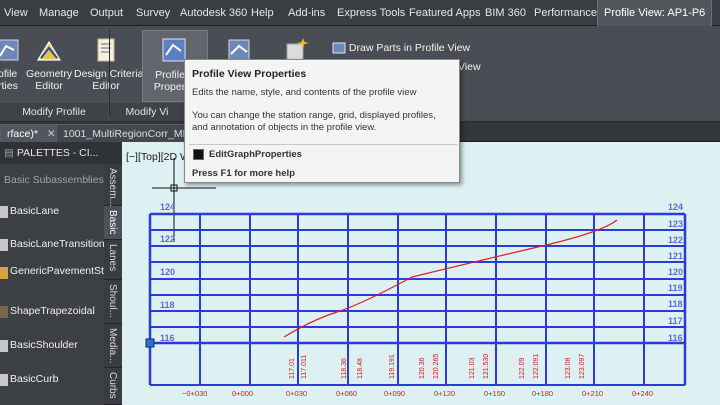 This screenshot has width=720, height=405. What do you see at coordinates (68, 279) in the screenshot?
I see `palette-item-genericpavementstructure: GenericPavementStructure` at bounding box center [68, 279].